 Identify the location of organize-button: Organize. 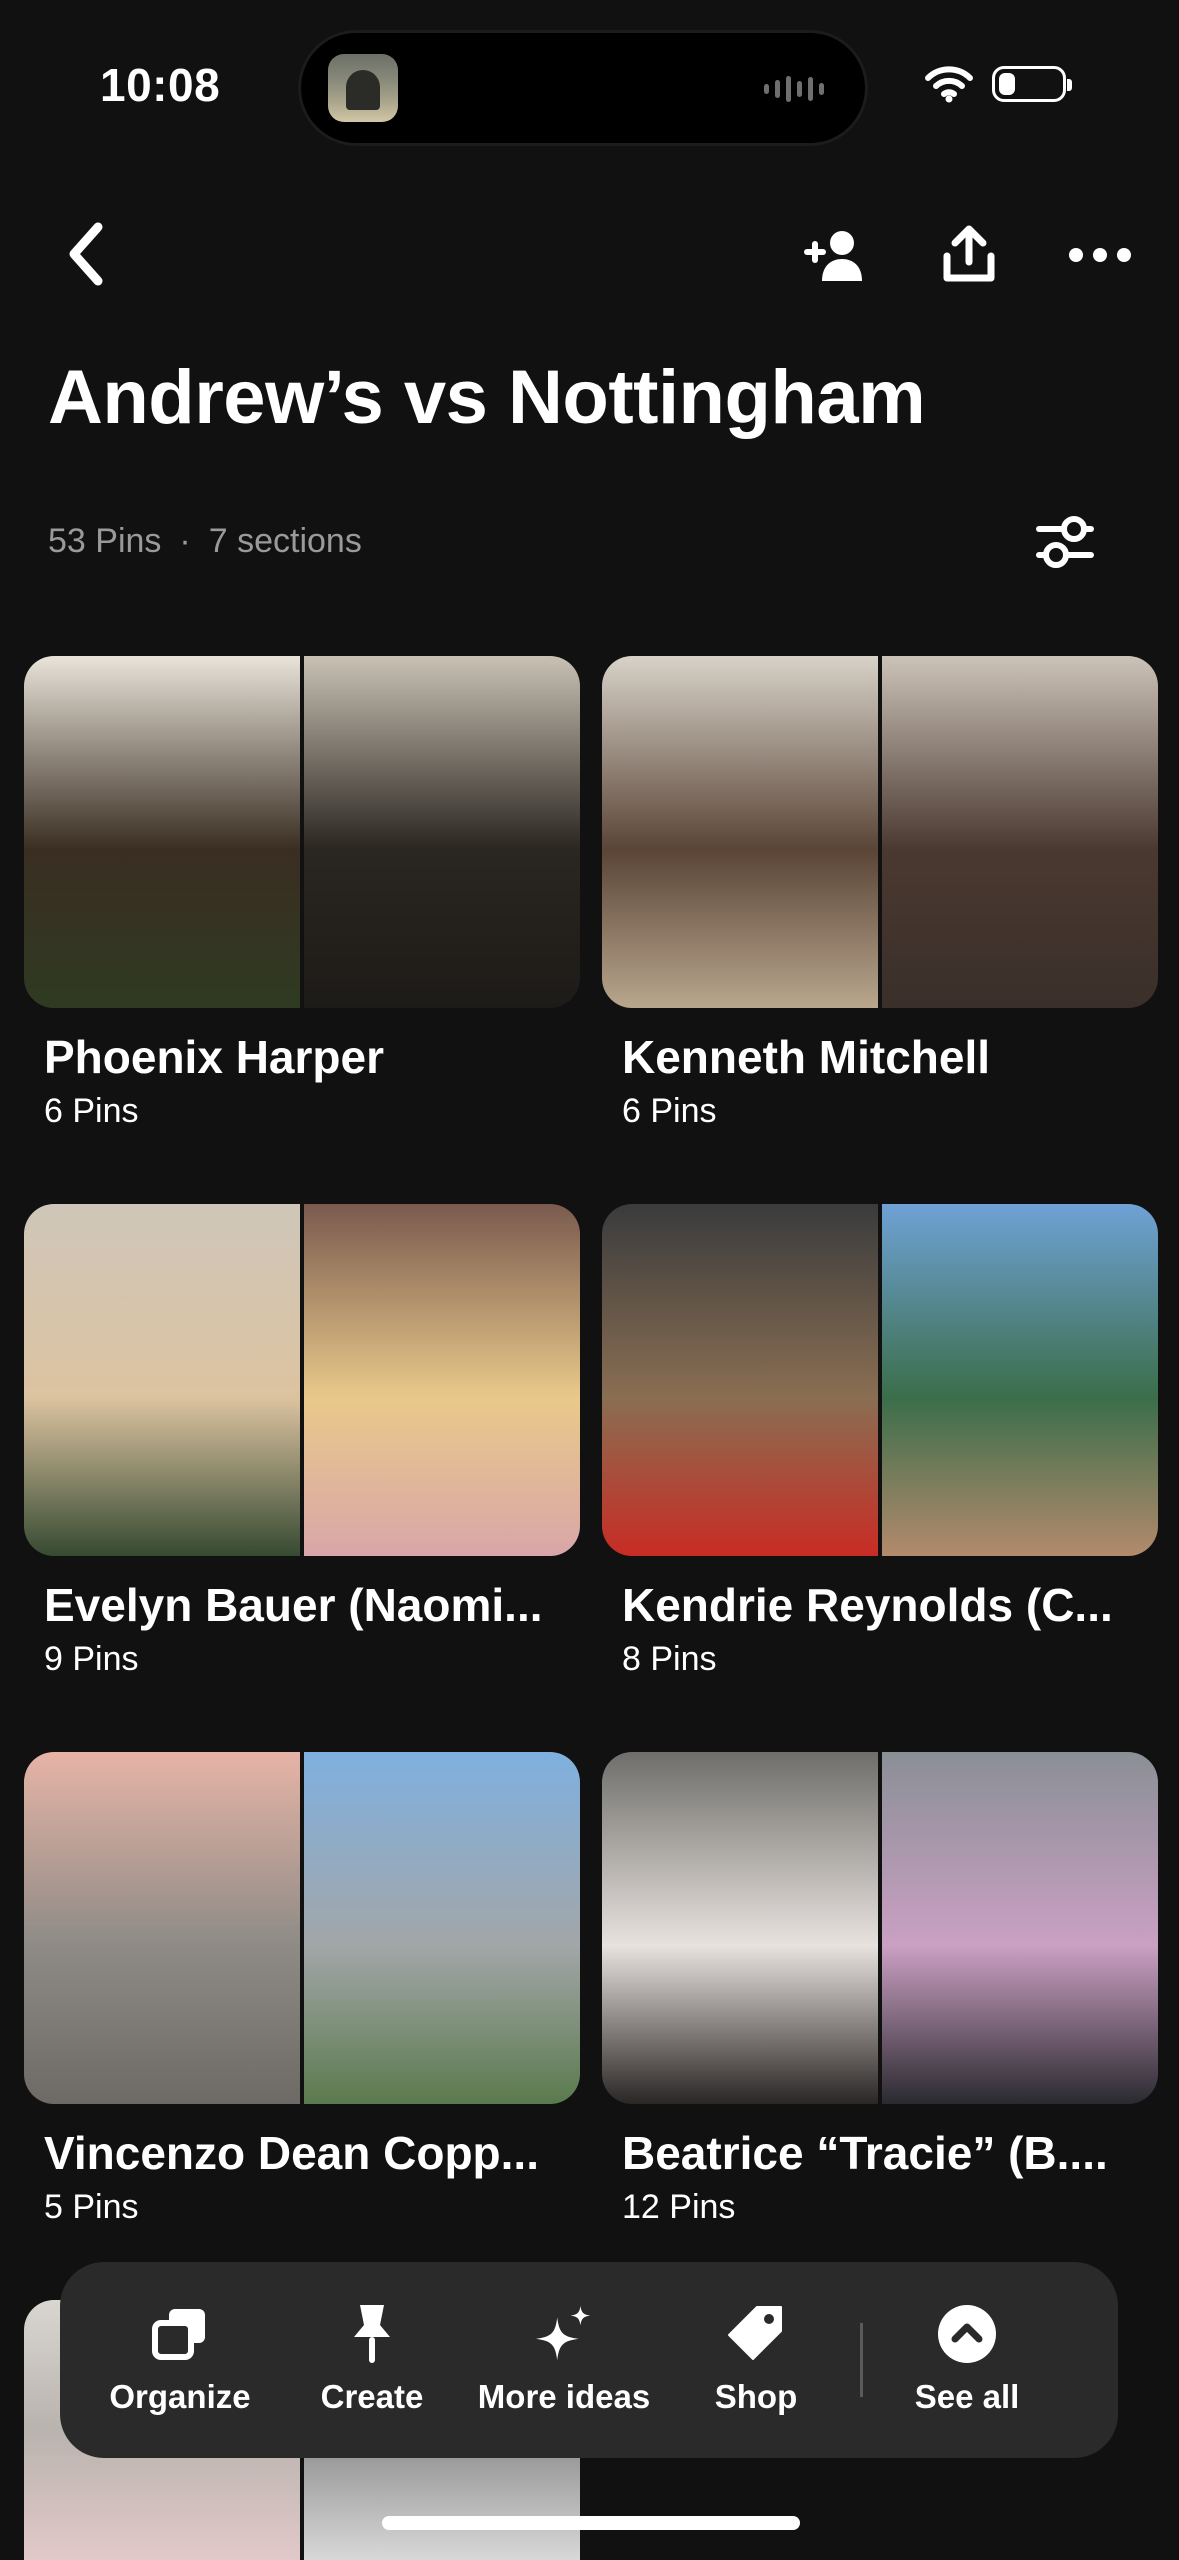
(180, 2360).